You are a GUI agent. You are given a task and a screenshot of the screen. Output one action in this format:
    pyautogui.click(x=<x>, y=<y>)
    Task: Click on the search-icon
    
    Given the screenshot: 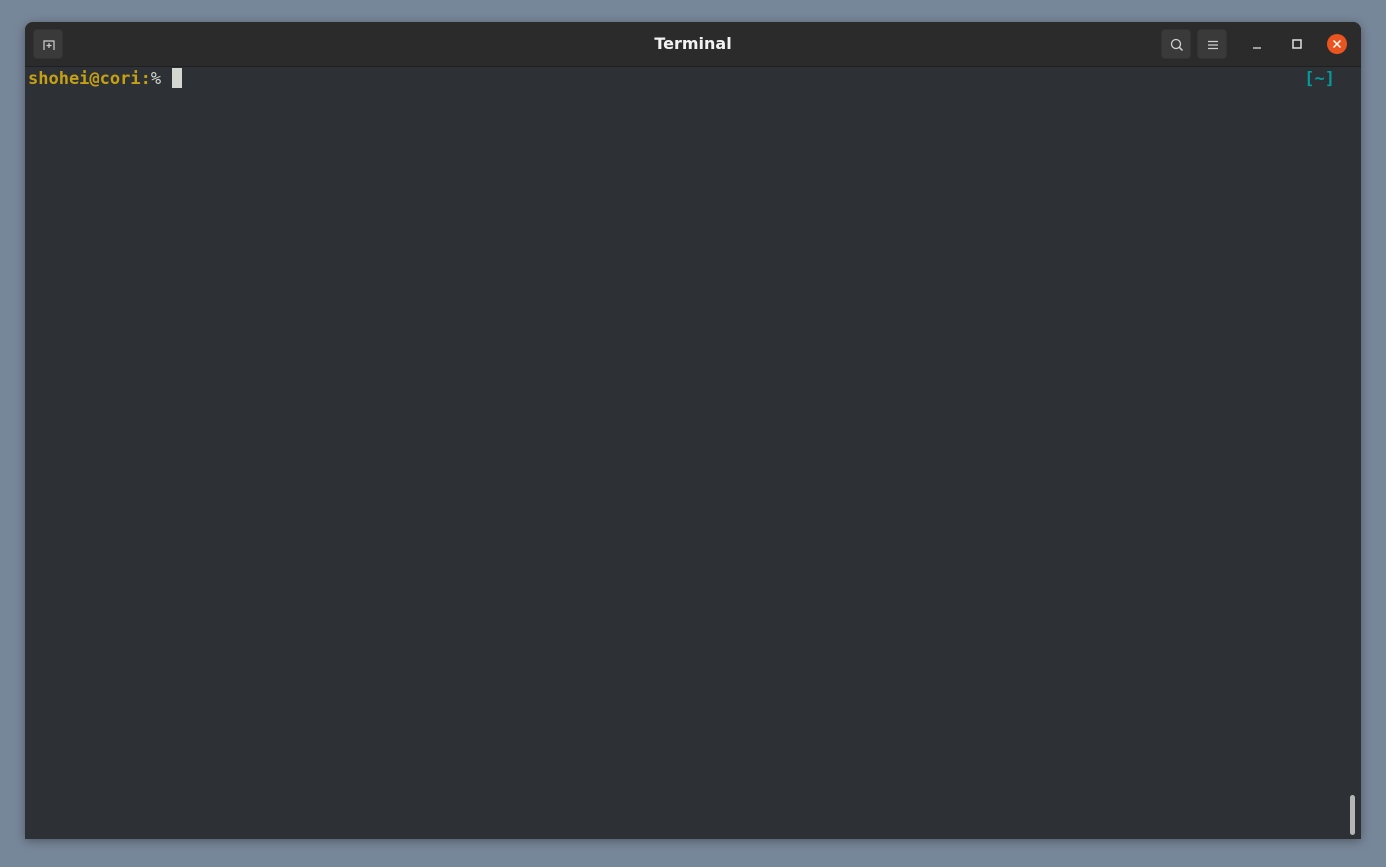 What is the action you would take?
    pyautogui.click(x=1177, y=45)
    